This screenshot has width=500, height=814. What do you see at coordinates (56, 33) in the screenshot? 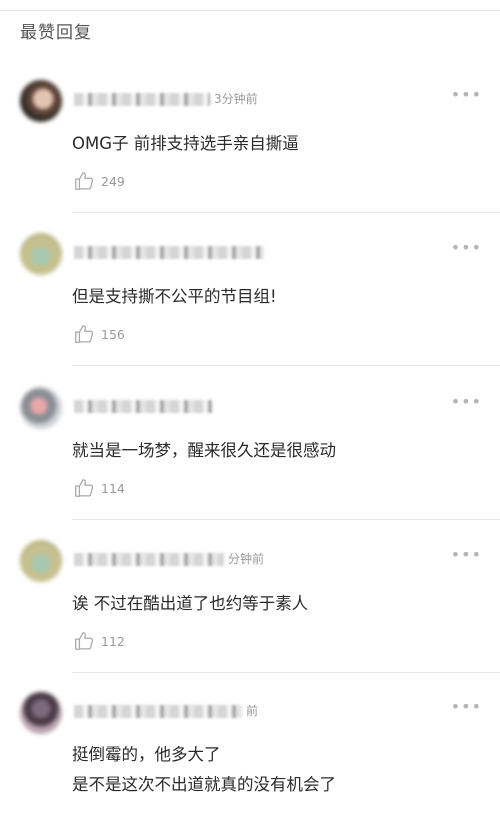
I see `section-title: 最赞回复` at bounding box center [56, 33].